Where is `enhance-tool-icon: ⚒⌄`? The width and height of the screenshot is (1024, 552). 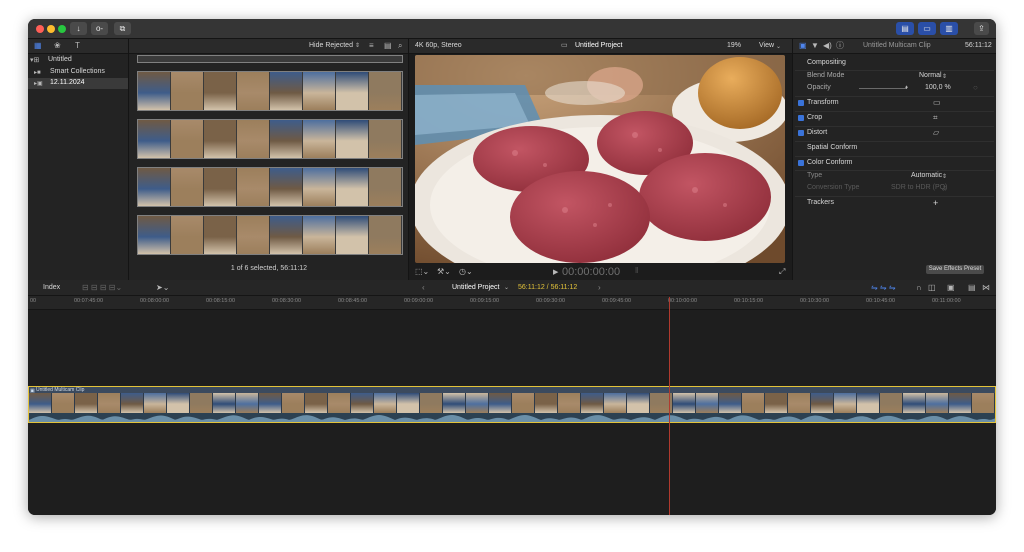
enhance-tool-icon: ⚒⌄ is located at coordinates (444, 272).